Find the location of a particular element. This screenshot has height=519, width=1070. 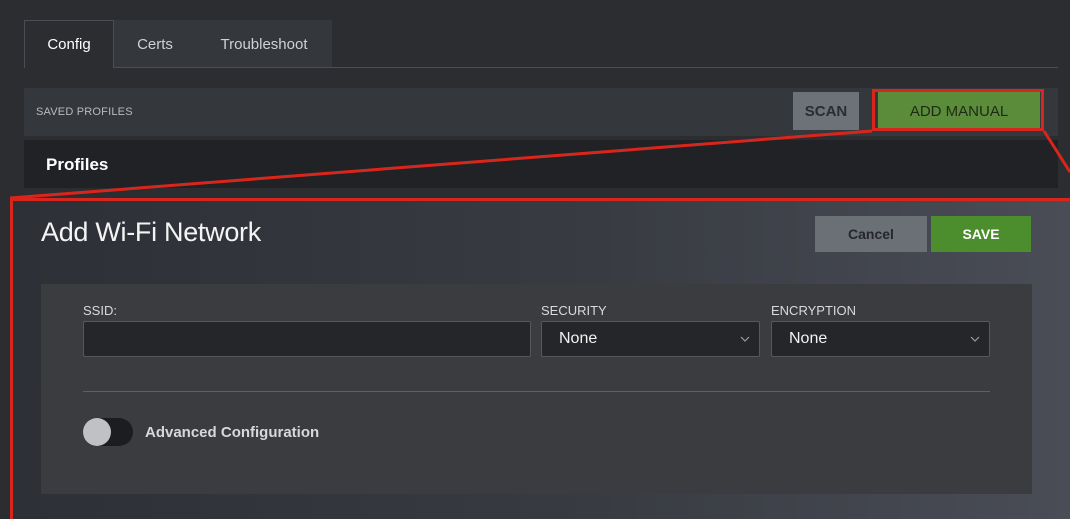

tab-bar: Config Certs Troubleshoot is located at coordinates (178, 44).